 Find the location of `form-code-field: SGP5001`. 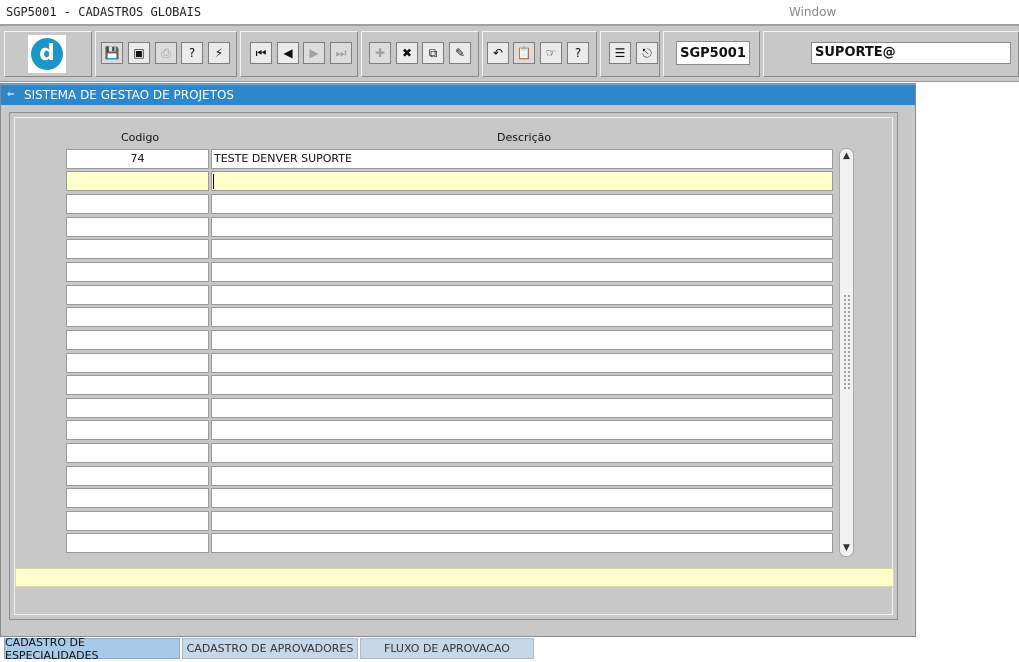

form-code-field: SGP5001 is located at coordinates (713, 53).